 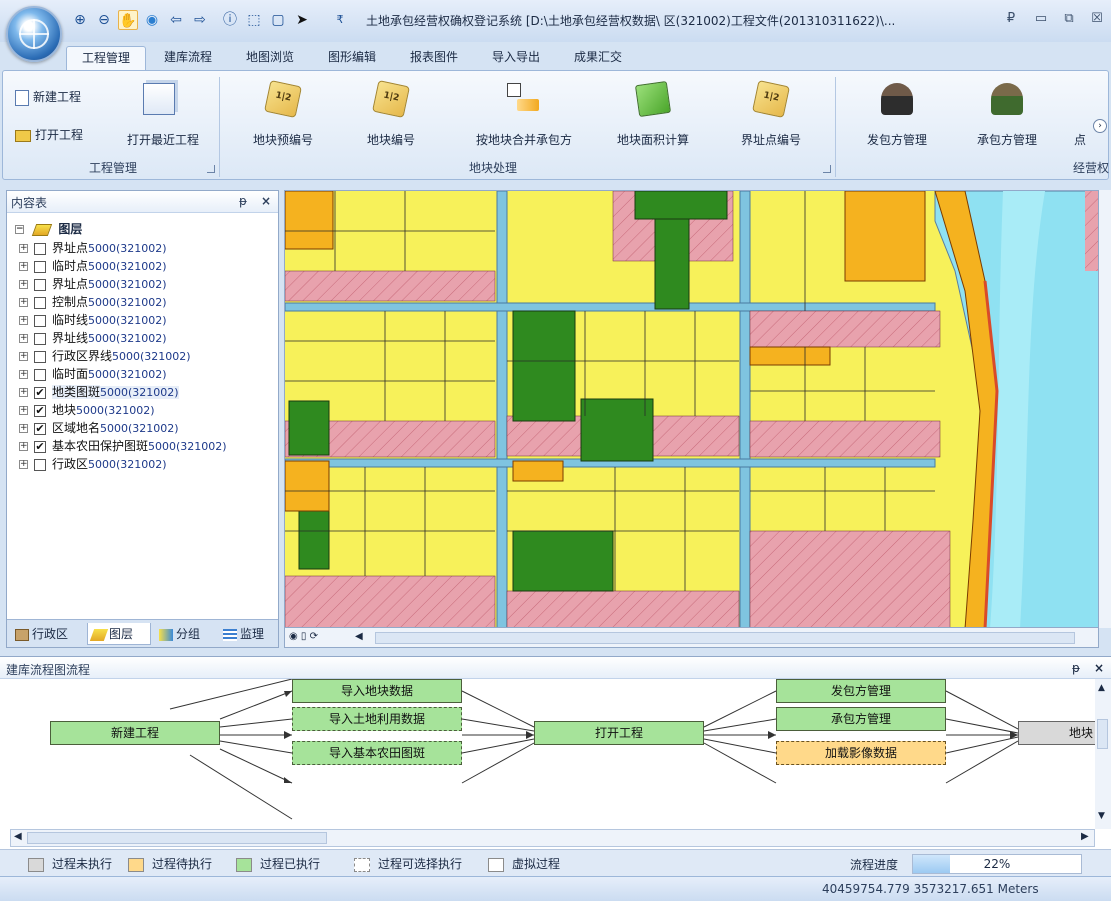 What do you see at coordinates (49, 135) in the screenshot?
I see `open-project-button: 打开工程` at bounding box center [49, 135].